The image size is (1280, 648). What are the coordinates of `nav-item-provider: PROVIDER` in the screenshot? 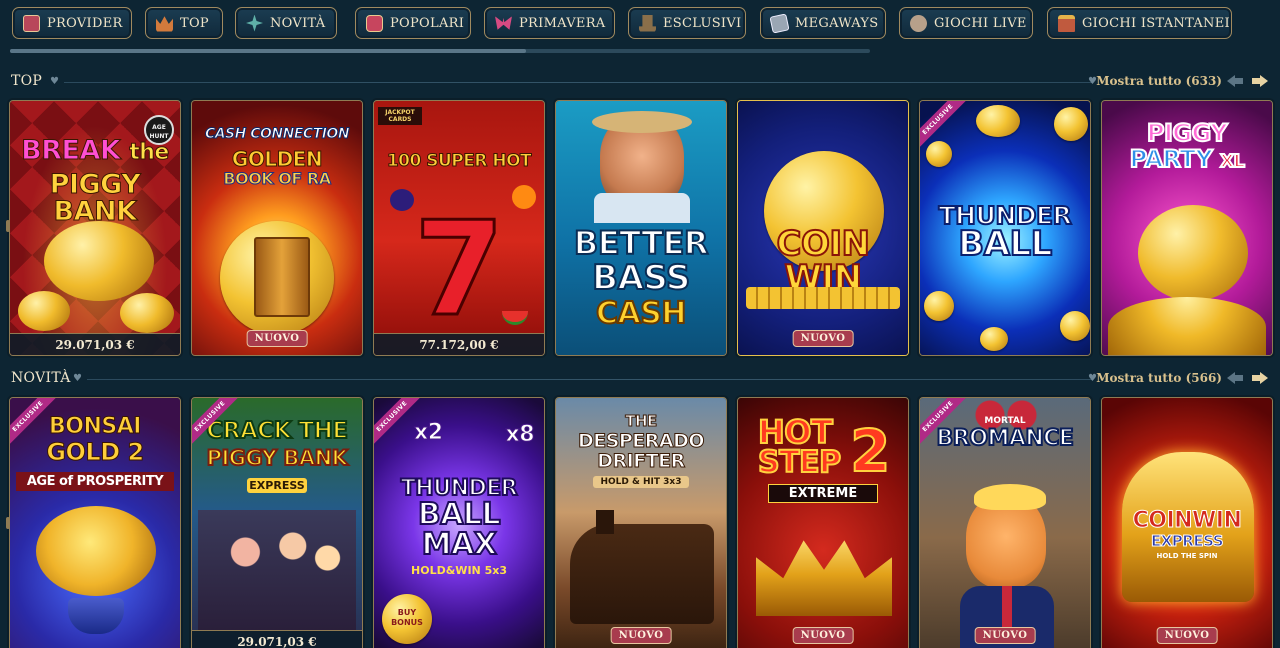 It's located at (72, 23).